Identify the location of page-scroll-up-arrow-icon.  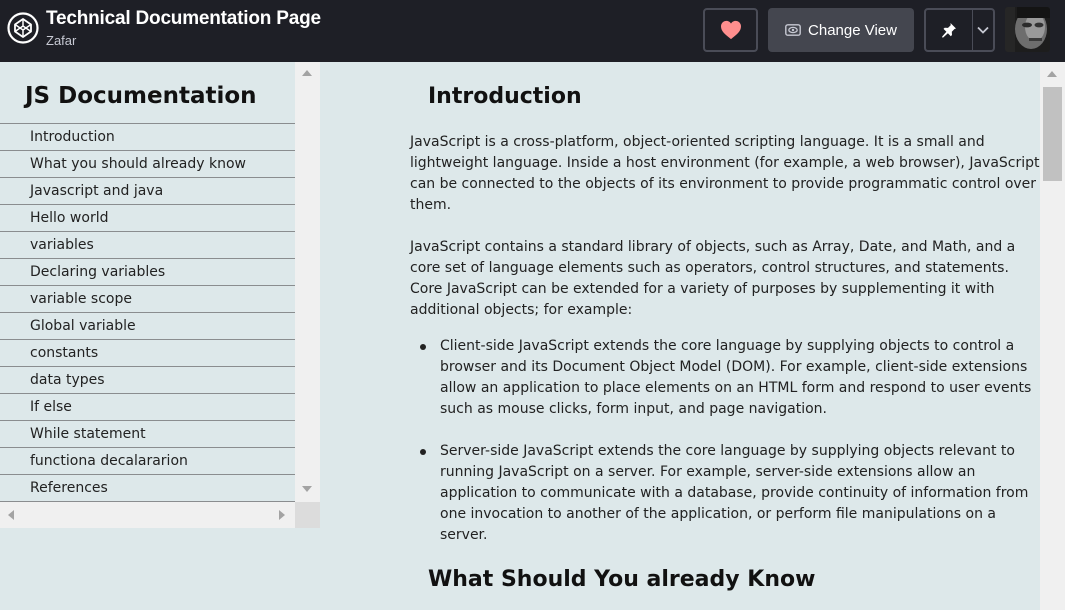
(1052, 74).